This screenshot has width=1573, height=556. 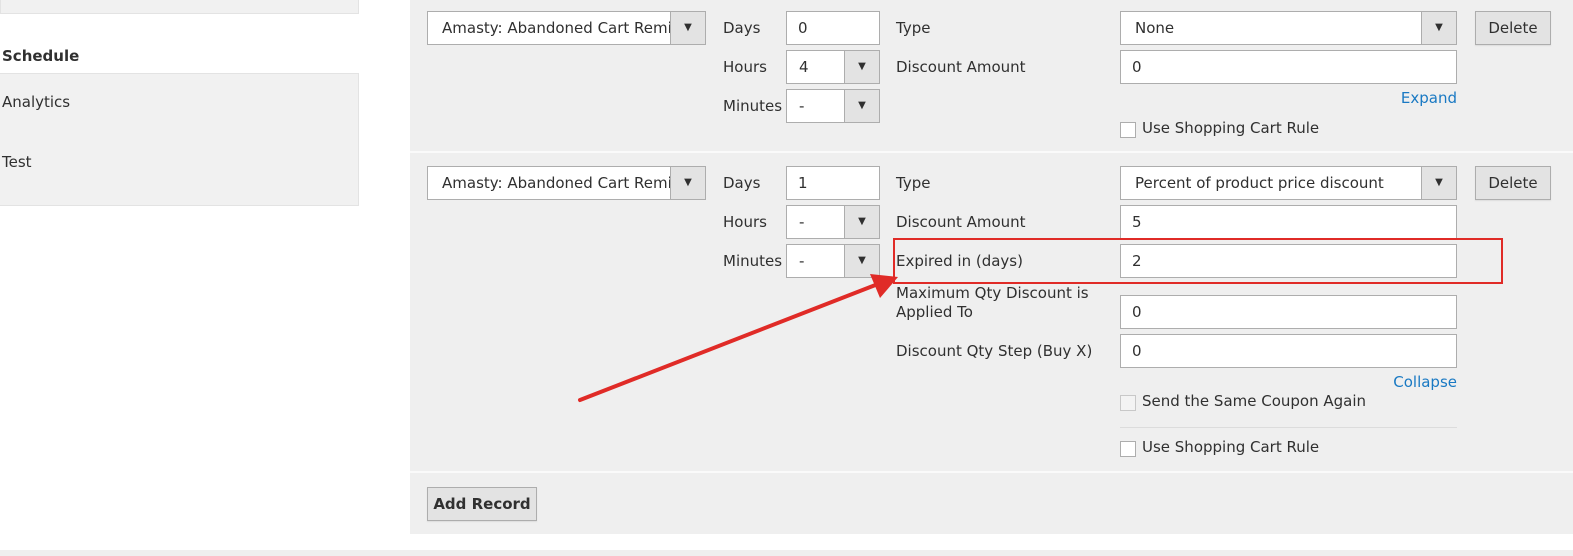 I want to click on annotation-arrow, so click(x=738, y=338).